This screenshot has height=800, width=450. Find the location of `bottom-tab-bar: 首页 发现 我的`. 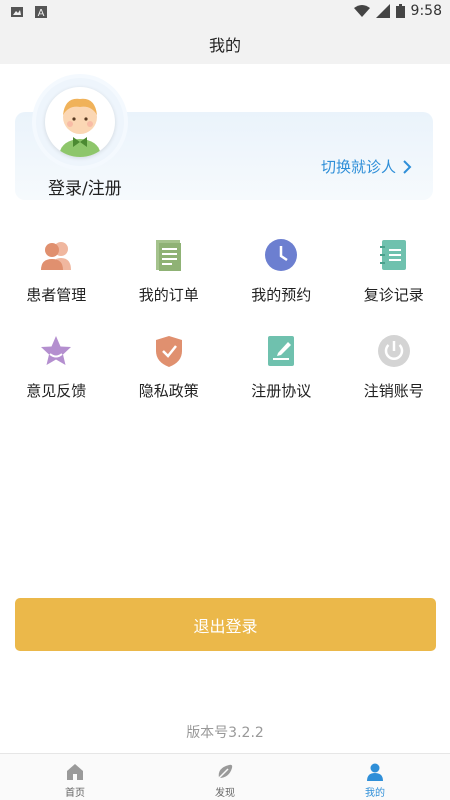

bottom-tab-bar: 首页 发现 我的 is located at coordinates (225, 776).